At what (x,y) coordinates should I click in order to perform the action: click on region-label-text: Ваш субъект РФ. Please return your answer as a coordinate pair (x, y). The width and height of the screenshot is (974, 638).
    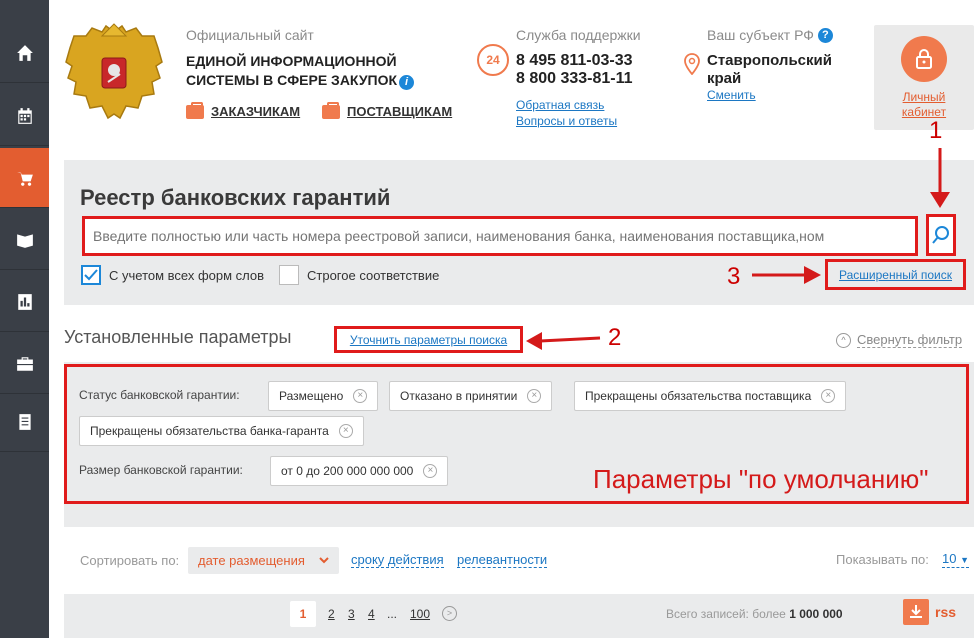
    Looking at the image, I should click on (760, 35).